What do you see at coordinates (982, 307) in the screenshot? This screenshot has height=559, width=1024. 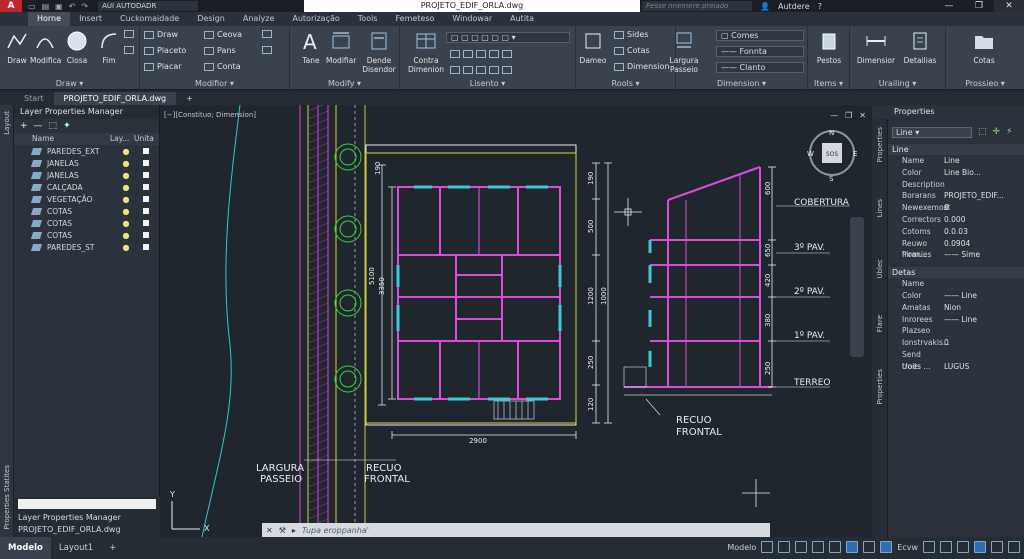 I see `property-value: Nion` at bounding box center [982, 307].